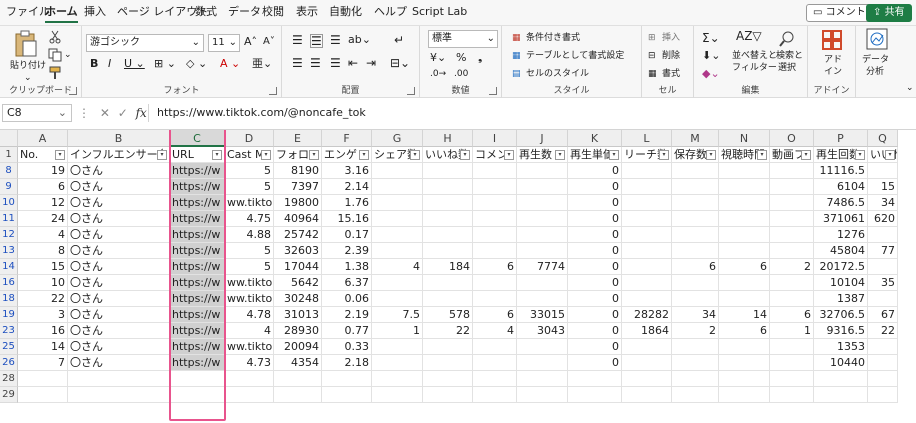  Describe the element at coordinates (43, 363) in the screenshot. I see `cell-a26: 7` at that location.